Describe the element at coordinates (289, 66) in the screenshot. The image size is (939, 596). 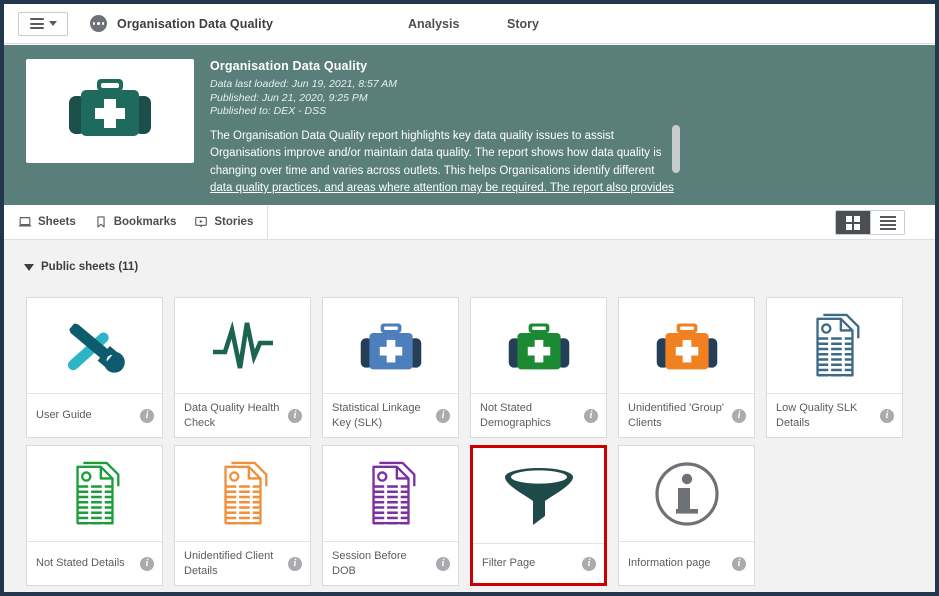
I see `banner-title: Organisation Data Quality` at that location.